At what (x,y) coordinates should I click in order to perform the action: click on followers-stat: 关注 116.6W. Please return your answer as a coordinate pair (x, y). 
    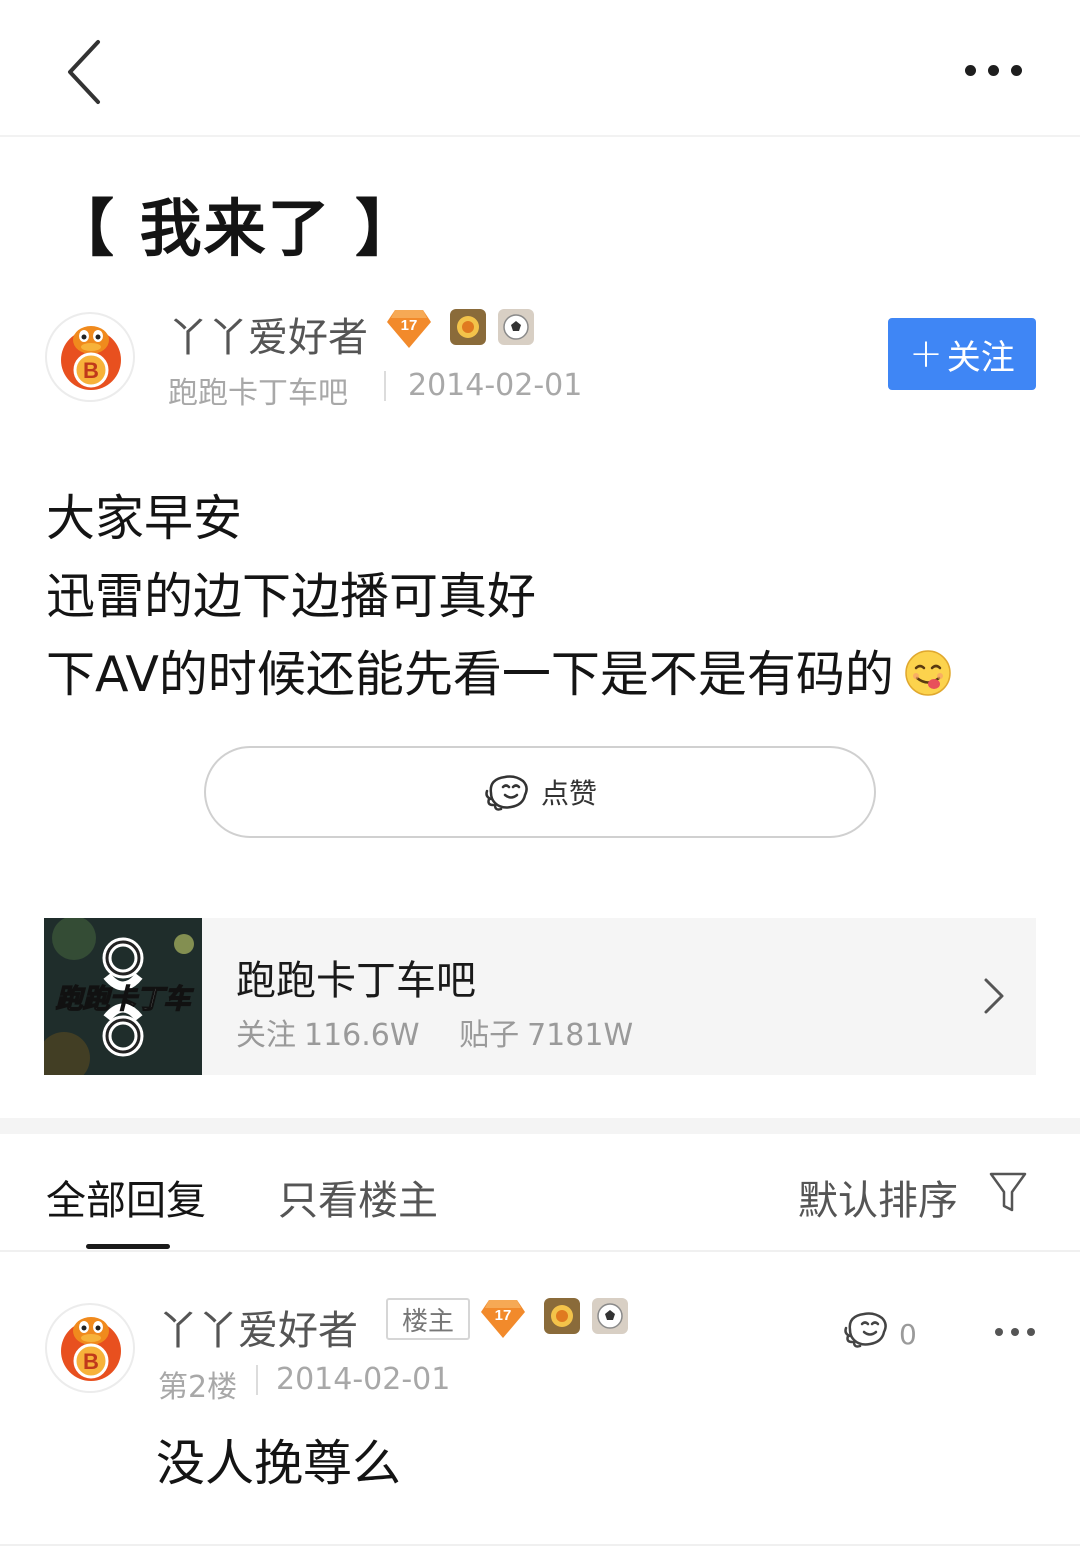
    Looking at the image, I should click on (328, 1035).